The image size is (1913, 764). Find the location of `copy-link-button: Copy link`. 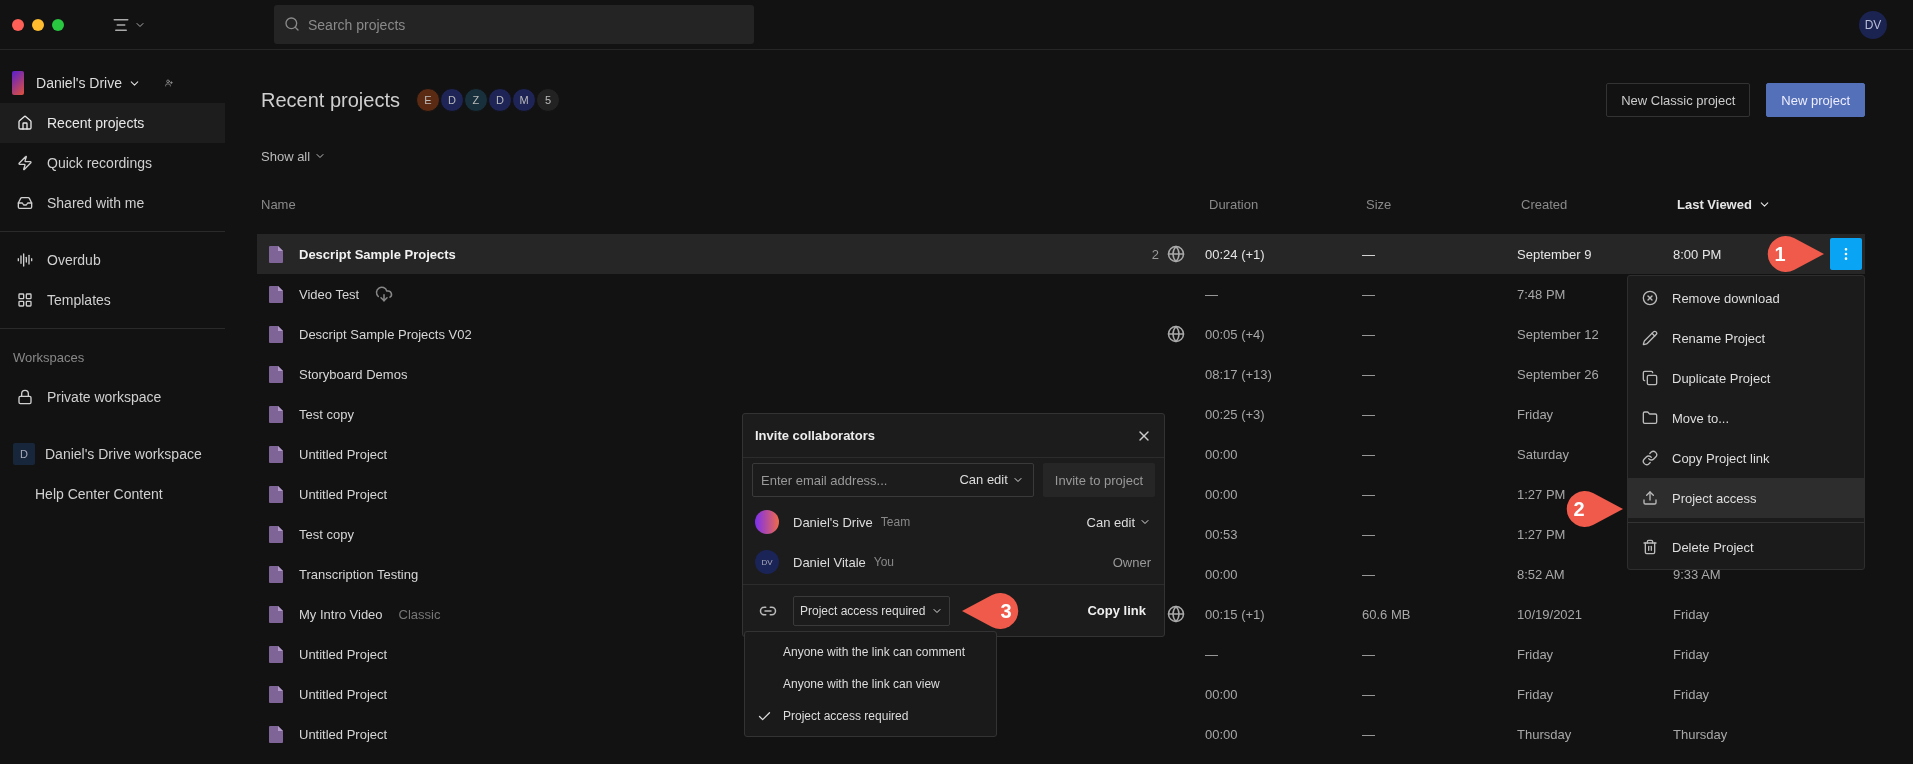

copy-link-button: Copy link is located at coordinates (1116, 610).